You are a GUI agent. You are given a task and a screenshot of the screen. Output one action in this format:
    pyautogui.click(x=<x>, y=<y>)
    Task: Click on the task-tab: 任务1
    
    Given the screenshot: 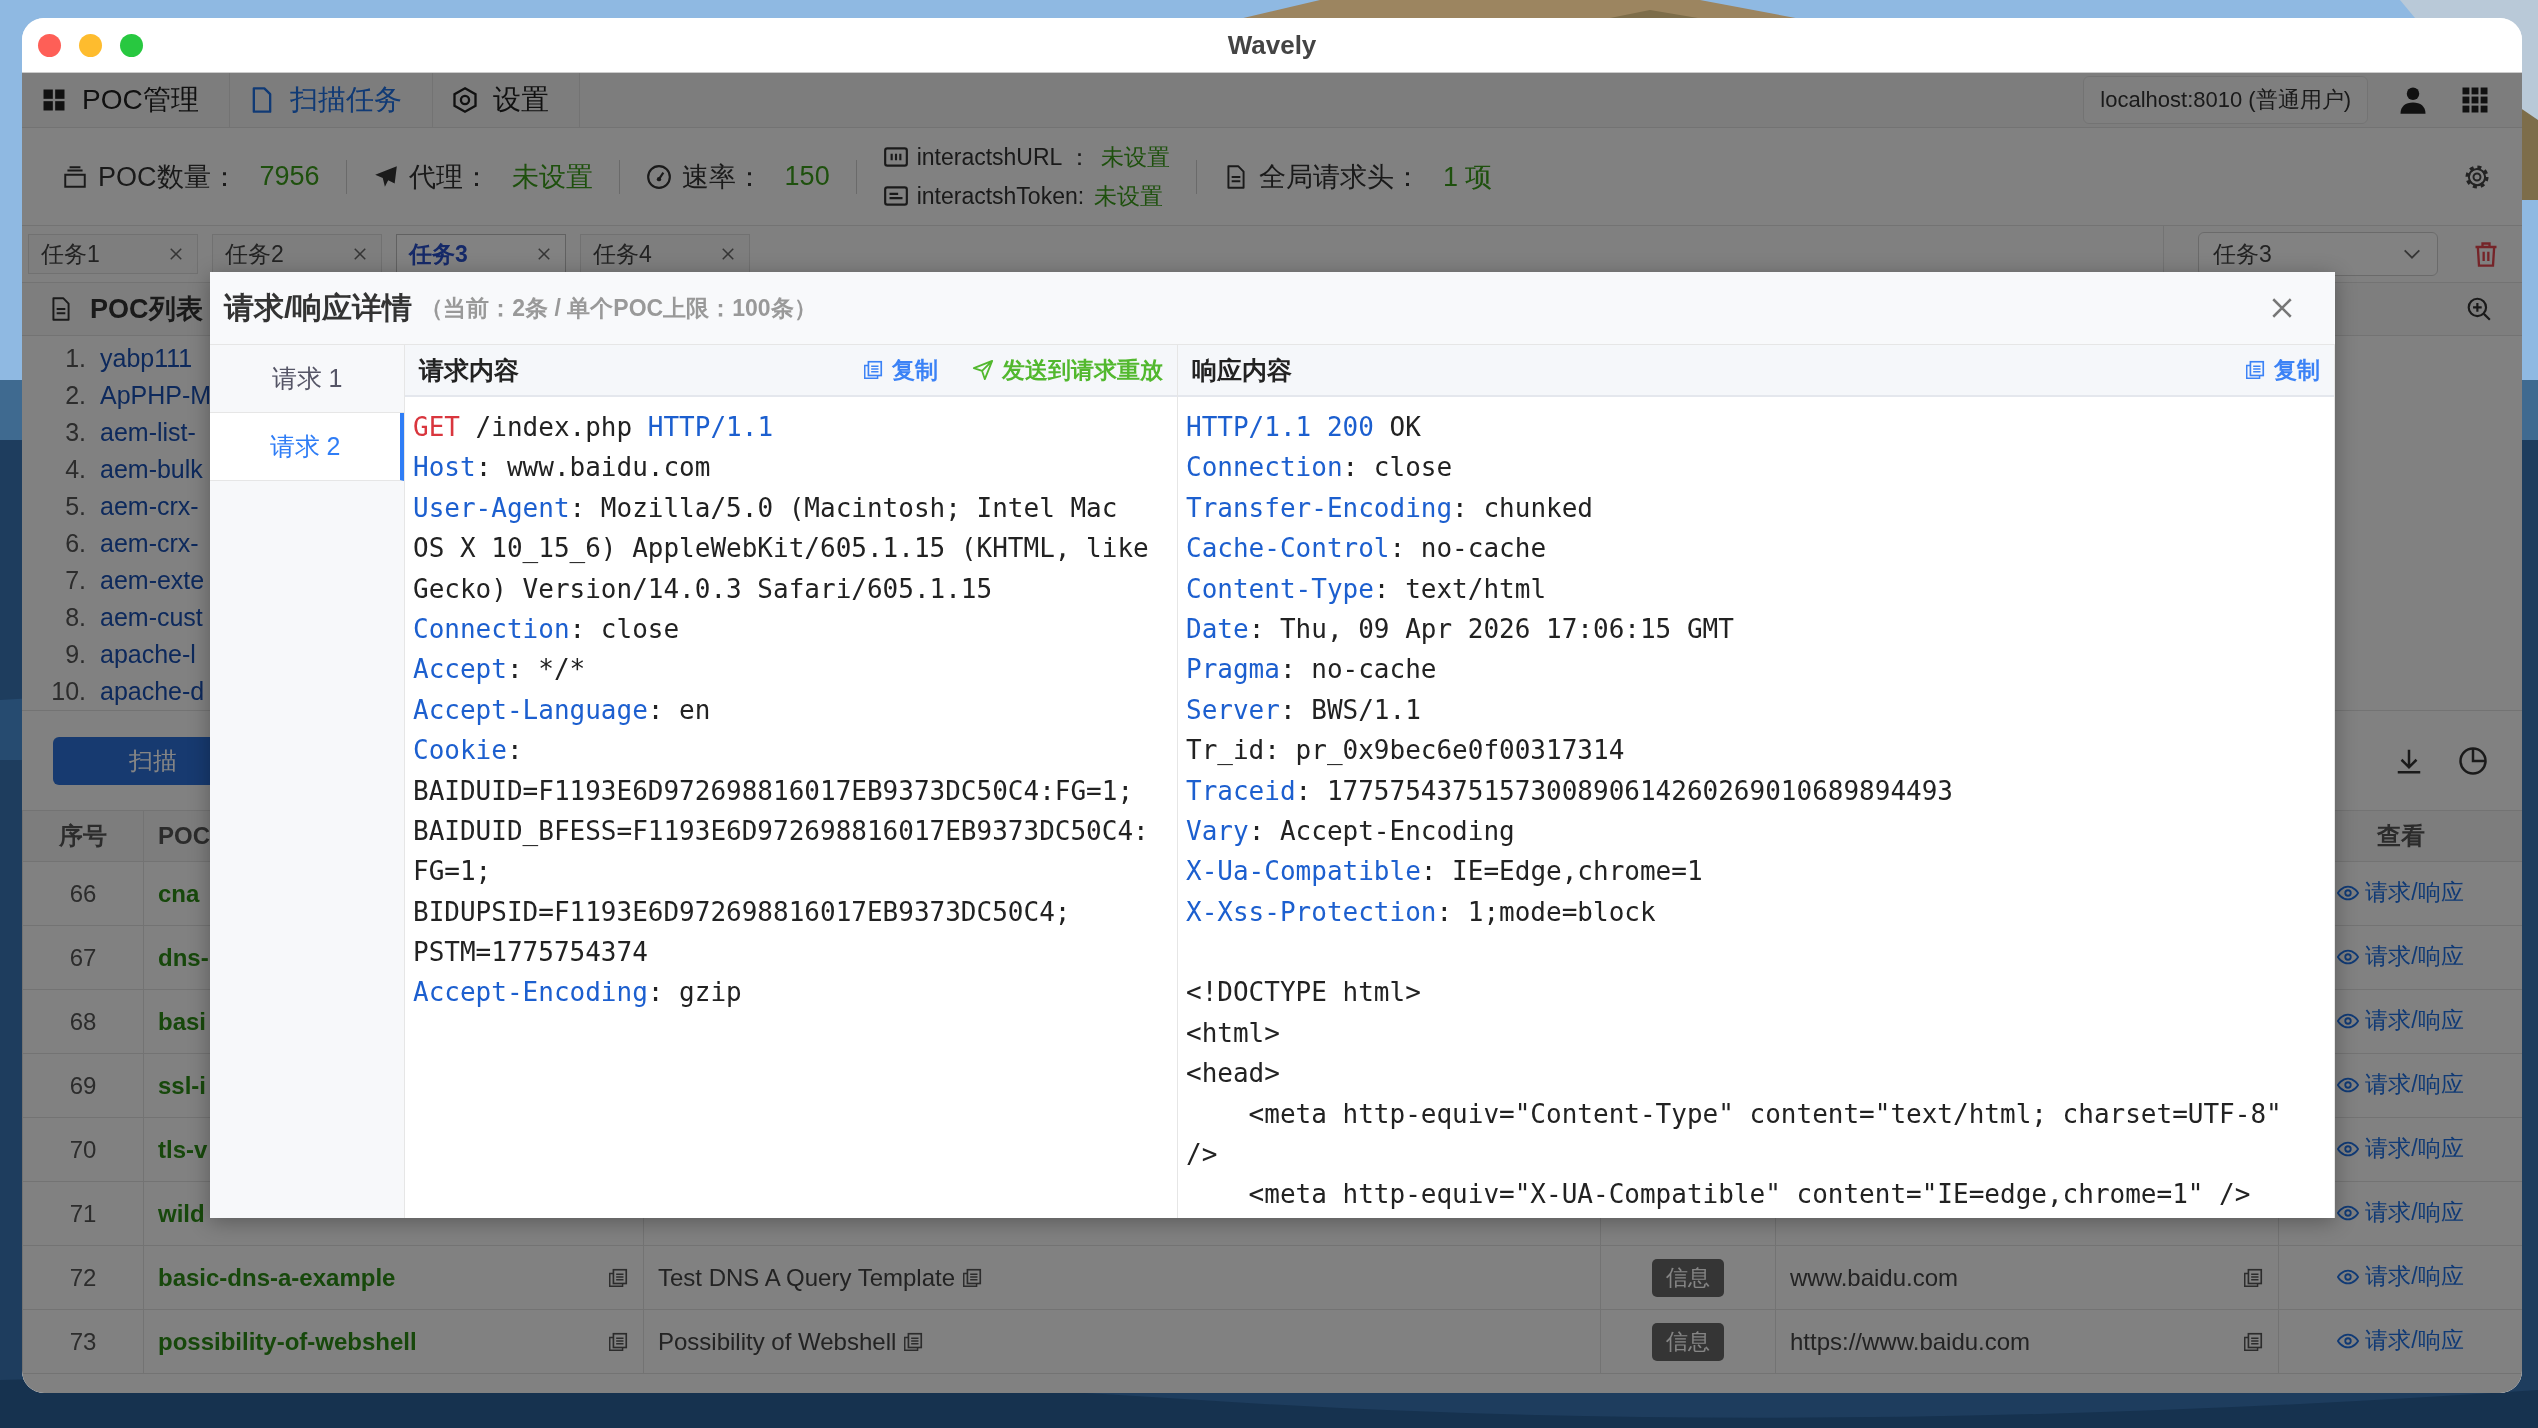 What is the action you would take?
    pyautogui.click(x=113, y=254)
    